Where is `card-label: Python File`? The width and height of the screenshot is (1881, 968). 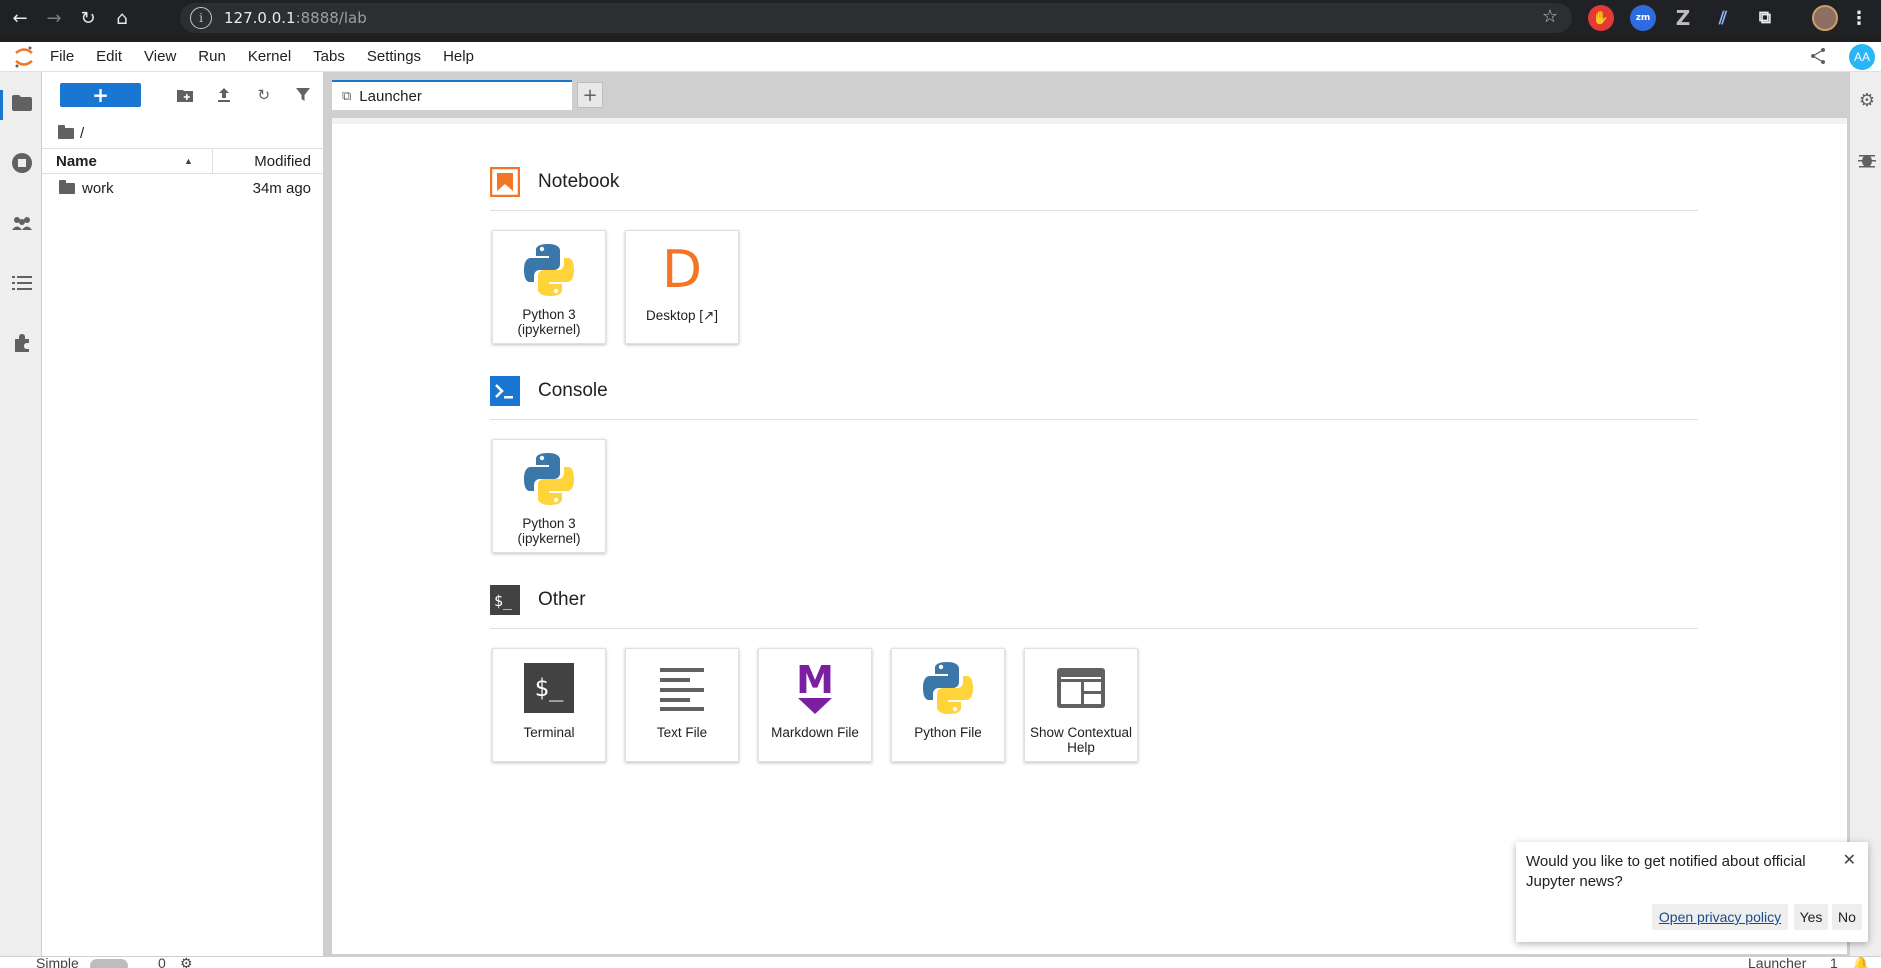
card-label: Python File is located at coordinates (948, 732).